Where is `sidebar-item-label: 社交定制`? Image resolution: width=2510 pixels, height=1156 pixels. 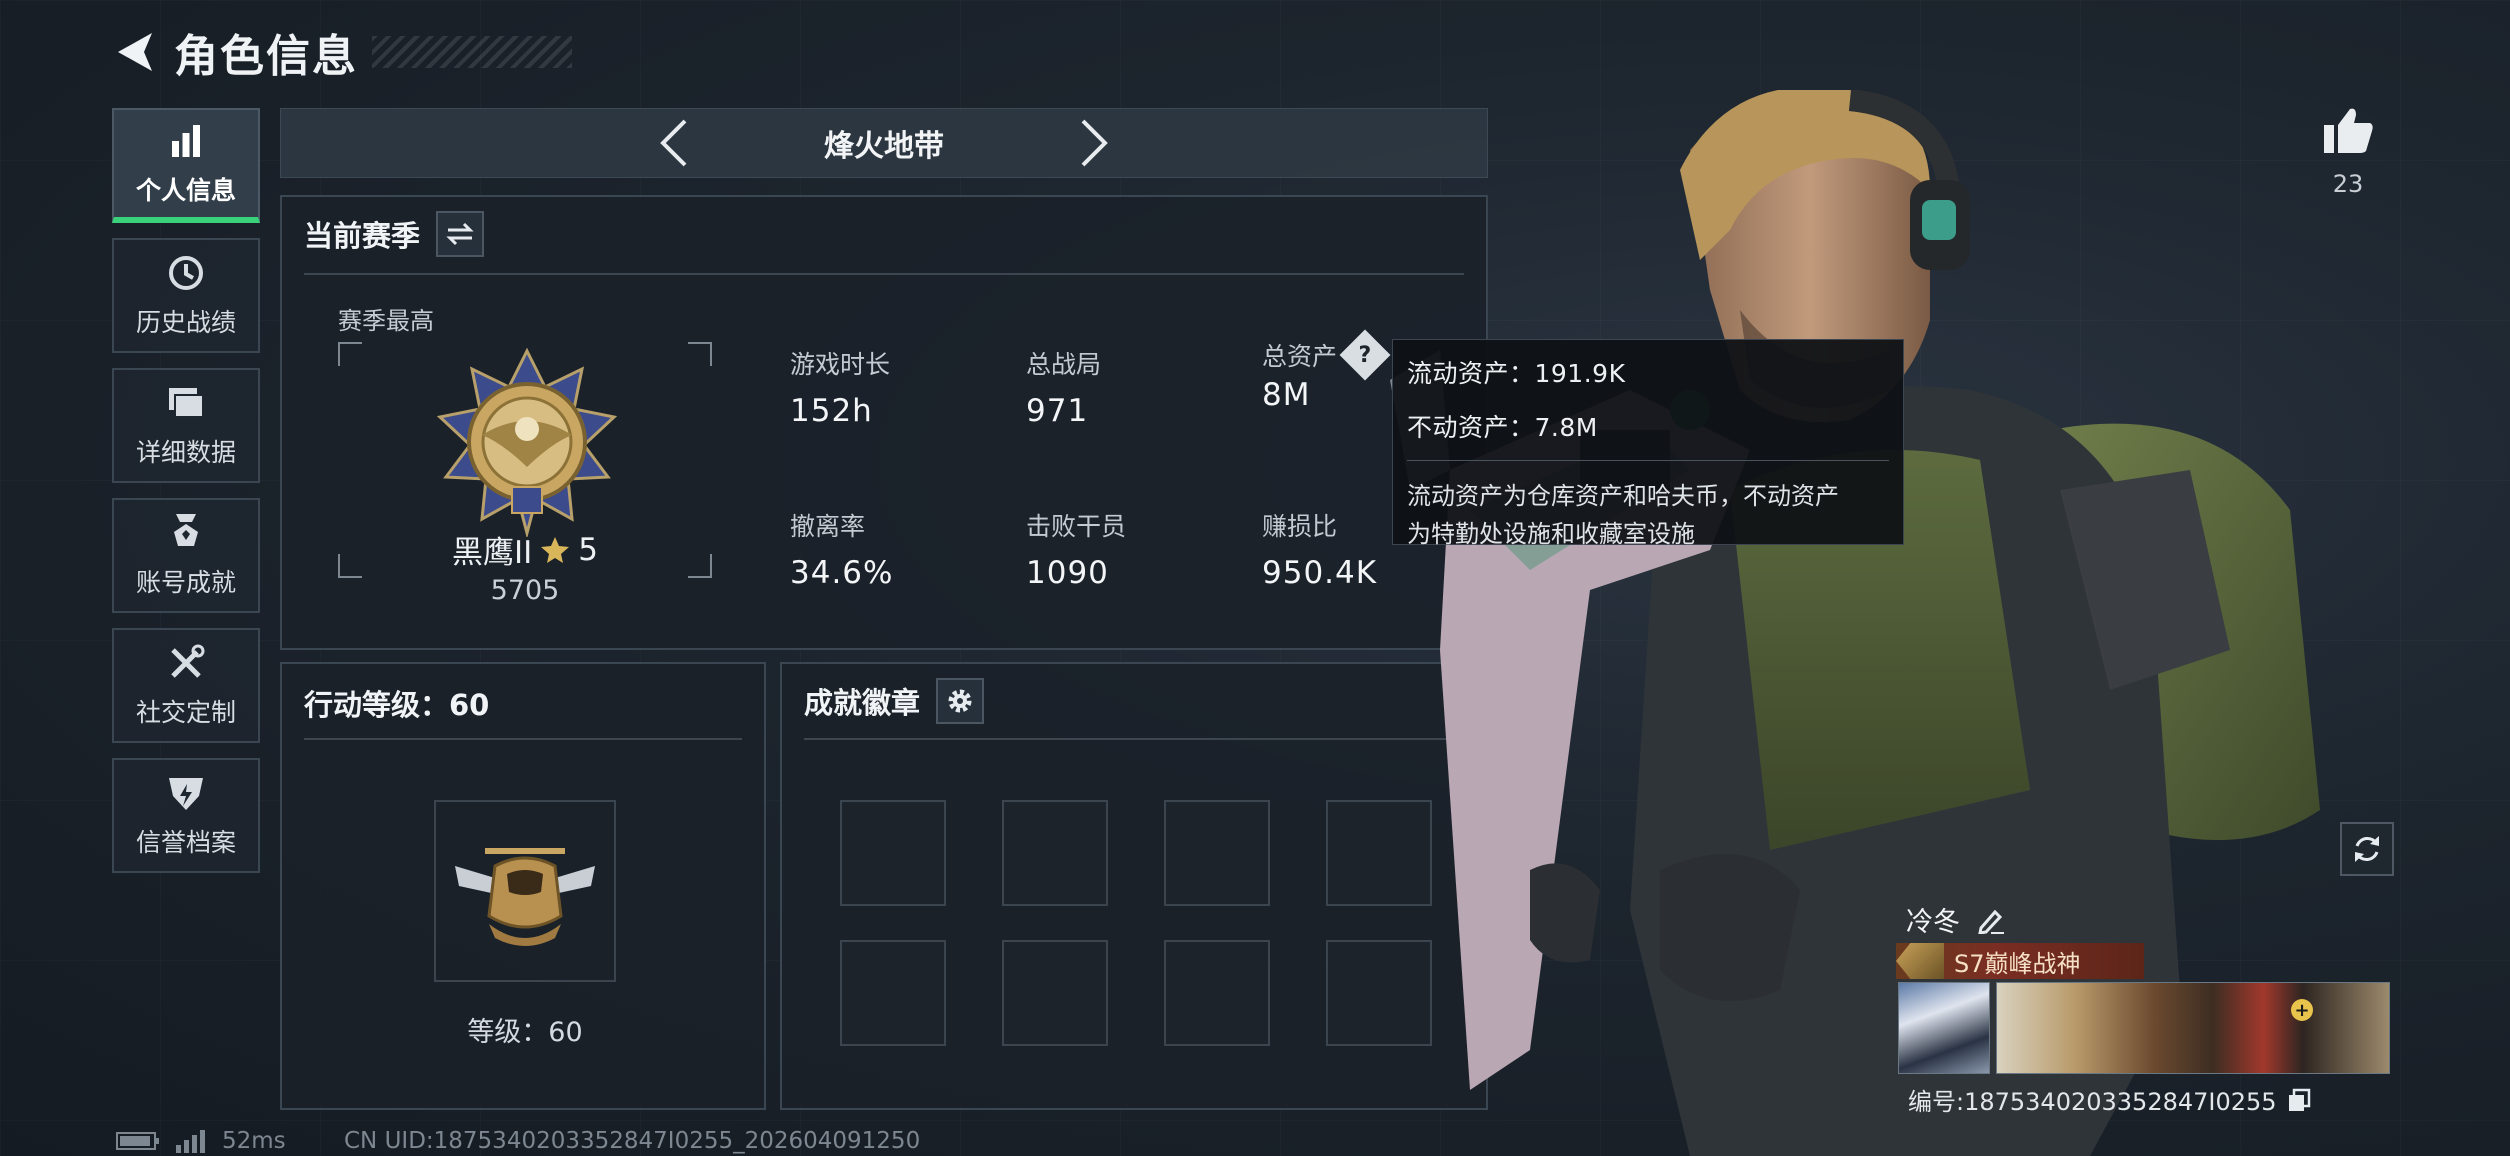
sidebar-item-label: 社交定制 is located at coordinates (185, 712).